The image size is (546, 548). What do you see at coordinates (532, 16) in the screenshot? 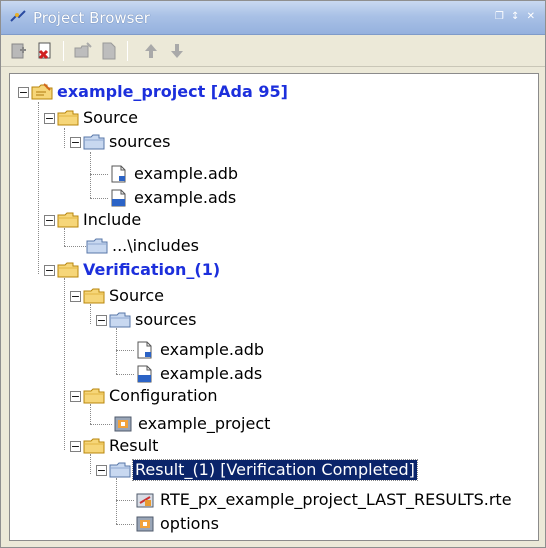
I see `close-icon: ✕` at bounding box center [532, 16].